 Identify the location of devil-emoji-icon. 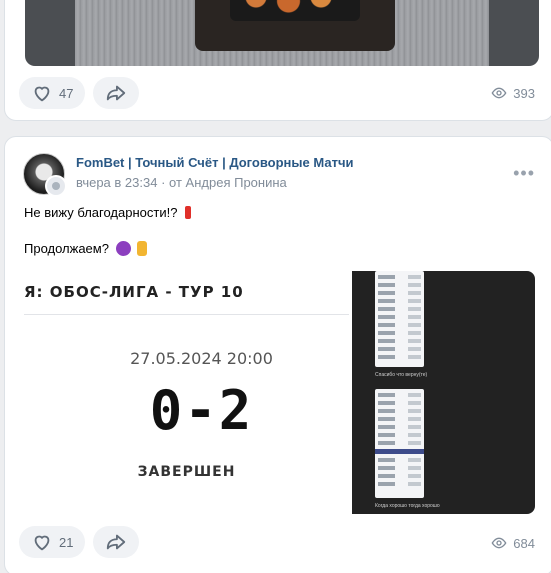
(123, 248).